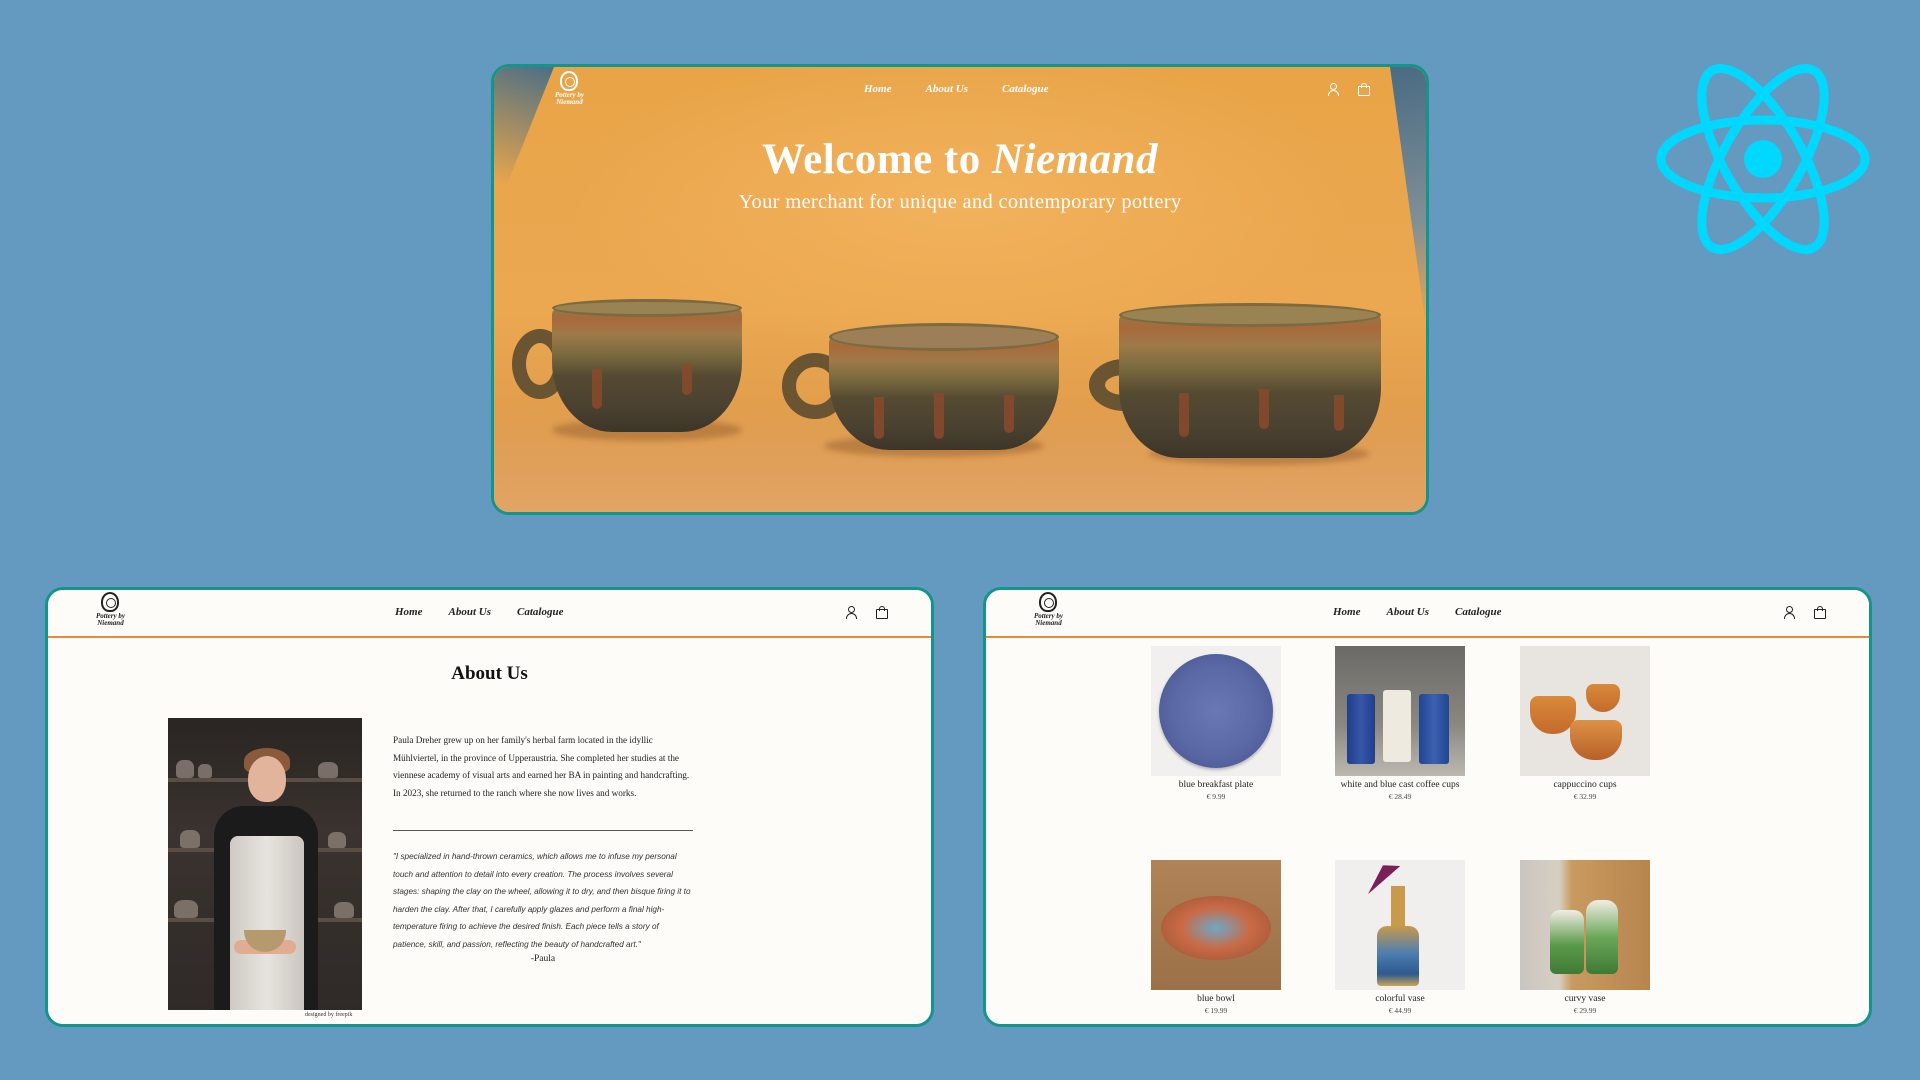 The height and width of the screenshot is (1080, 1920). I want to click on product-card: blue bowl € 19.99, so click(1216, 937).